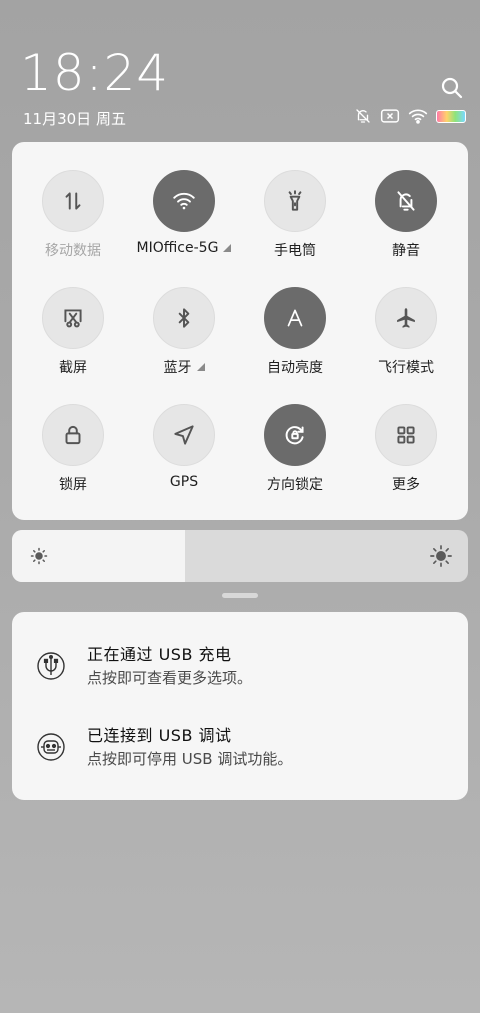  I want to click on brightness-high-icon, so click(441, 556).